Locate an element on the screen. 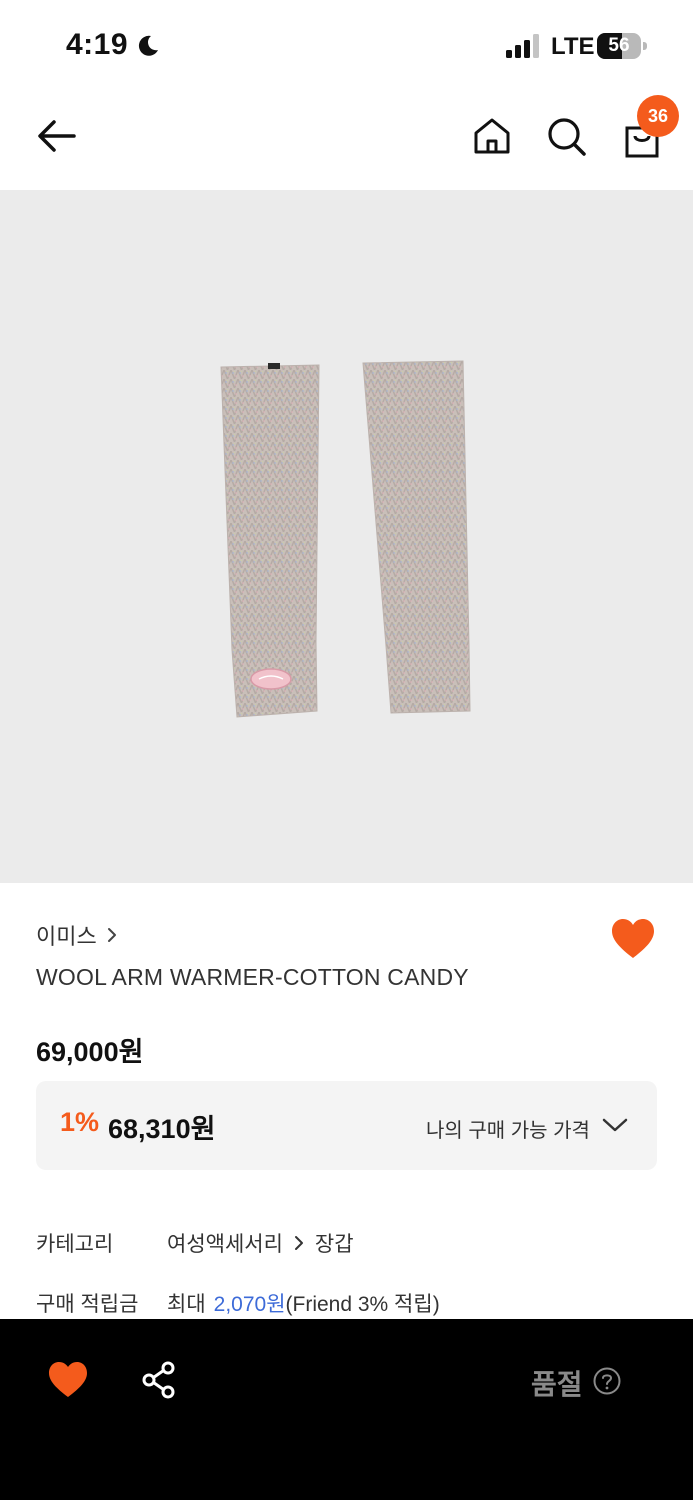  brand-name: 이미스 is located at coordinates (66, 936).